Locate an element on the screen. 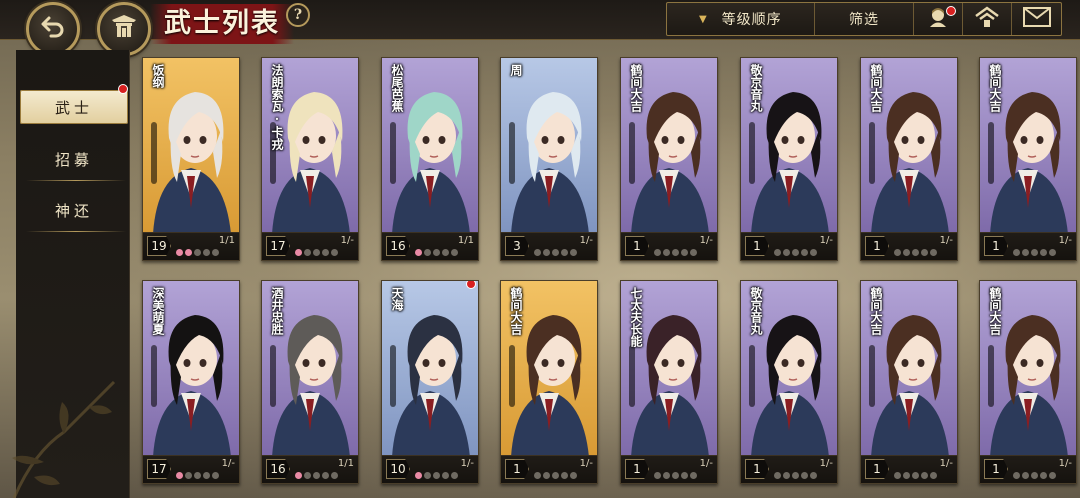  samurai-card: 七太夫长能 1 1/- is located at coordinates (669, 382).